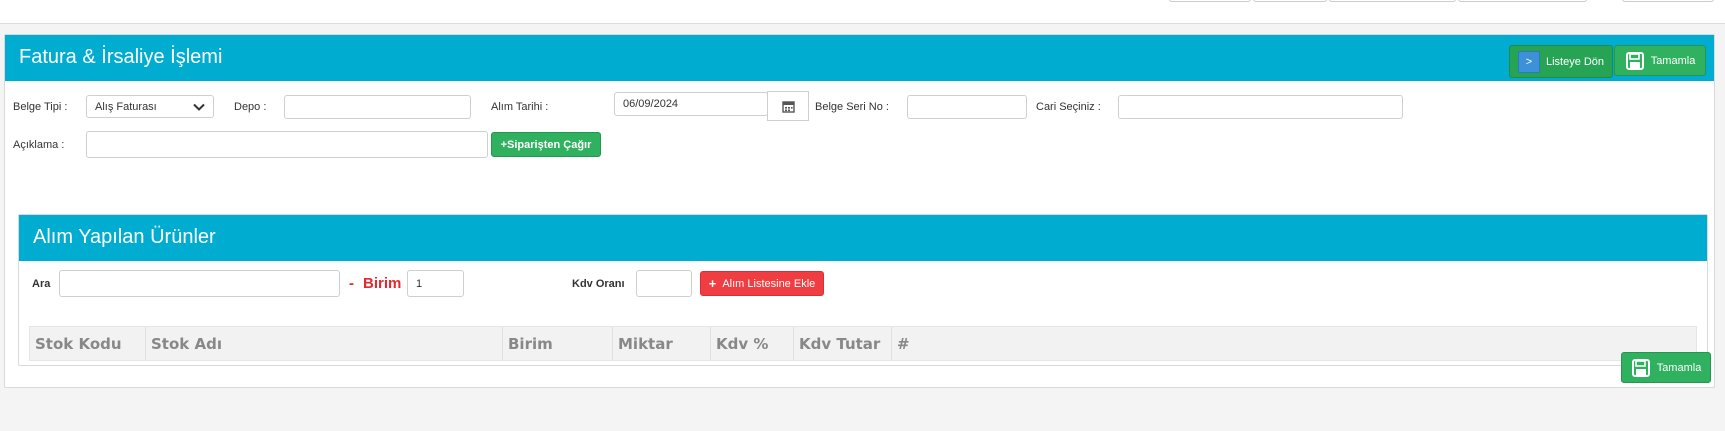 The image size is (1725, 431). What do you see at coordinates (843, 343) in the screenshot?
I see `column-header: Kdv Tutar` at bounding box center [843, 343].